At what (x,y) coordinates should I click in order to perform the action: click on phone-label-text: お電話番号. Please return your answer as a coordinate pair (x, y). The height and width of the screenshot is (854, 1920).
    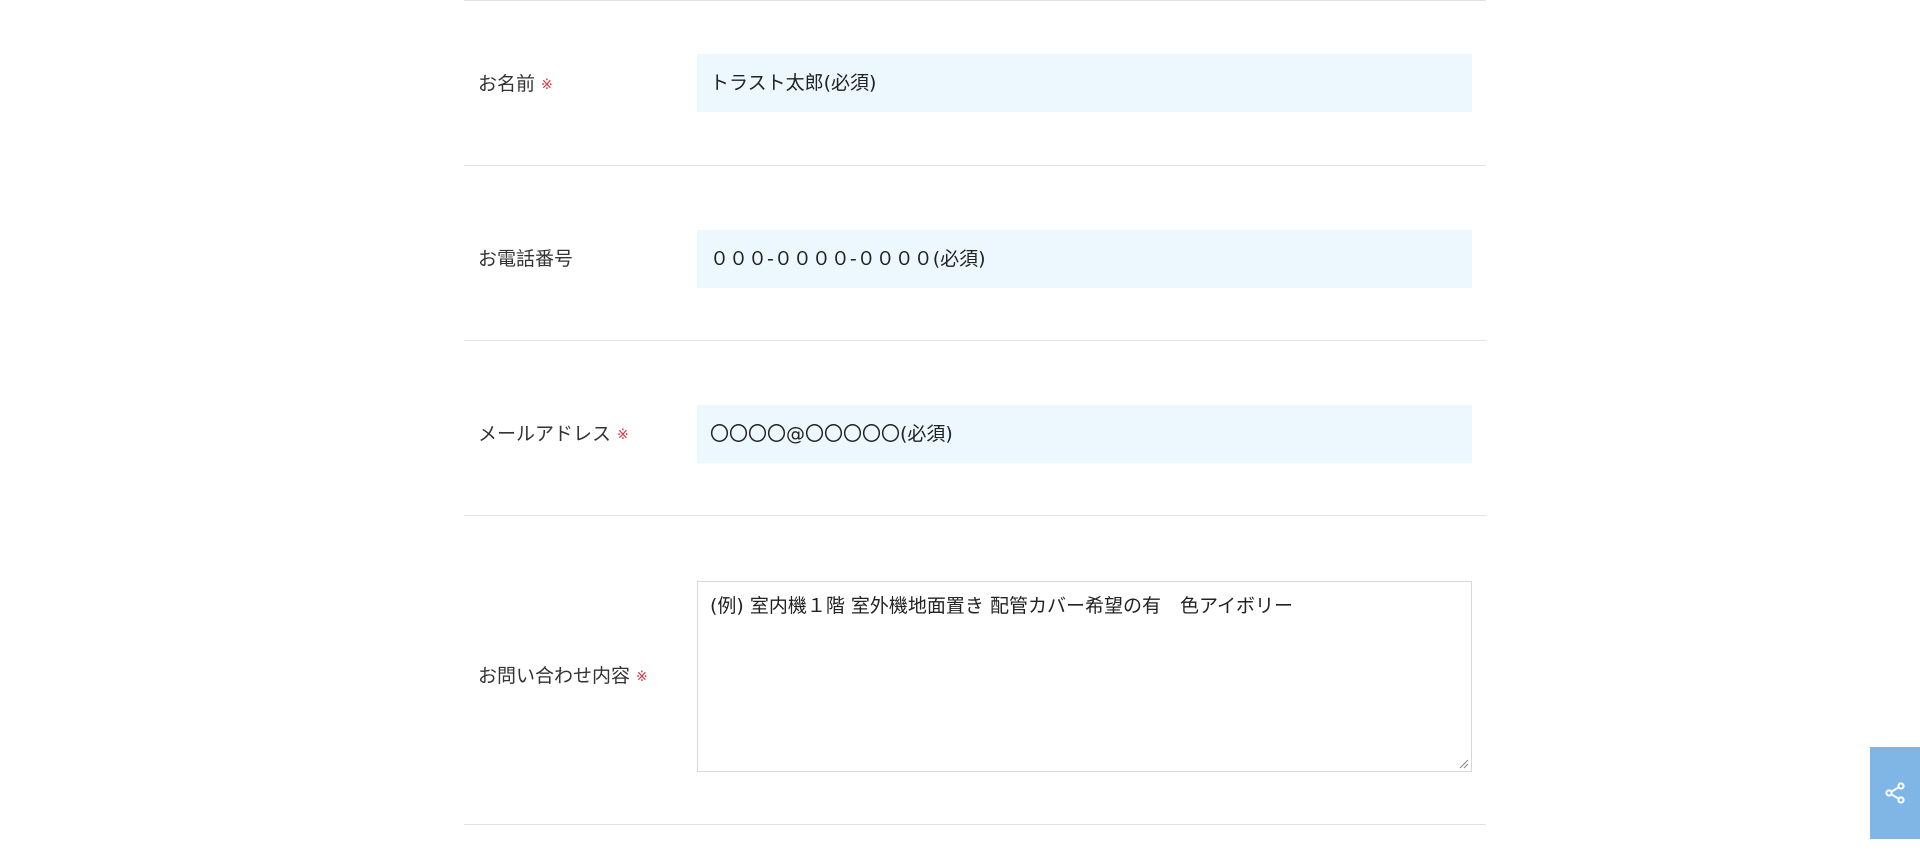
    Looking at the image, I should click on (526, 259).